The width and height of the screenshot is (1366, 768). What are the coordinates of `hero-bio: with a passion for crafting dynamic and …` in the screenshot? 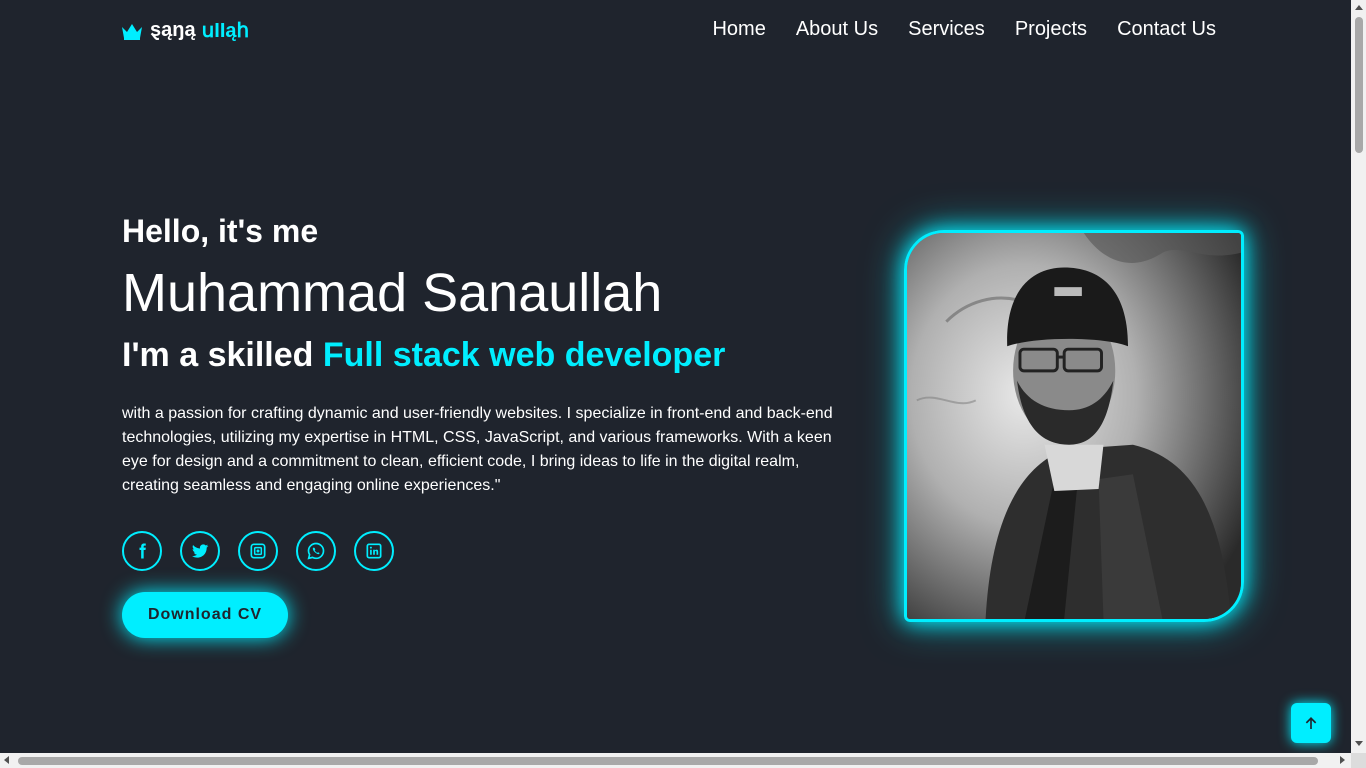 It's located at (477, 449).